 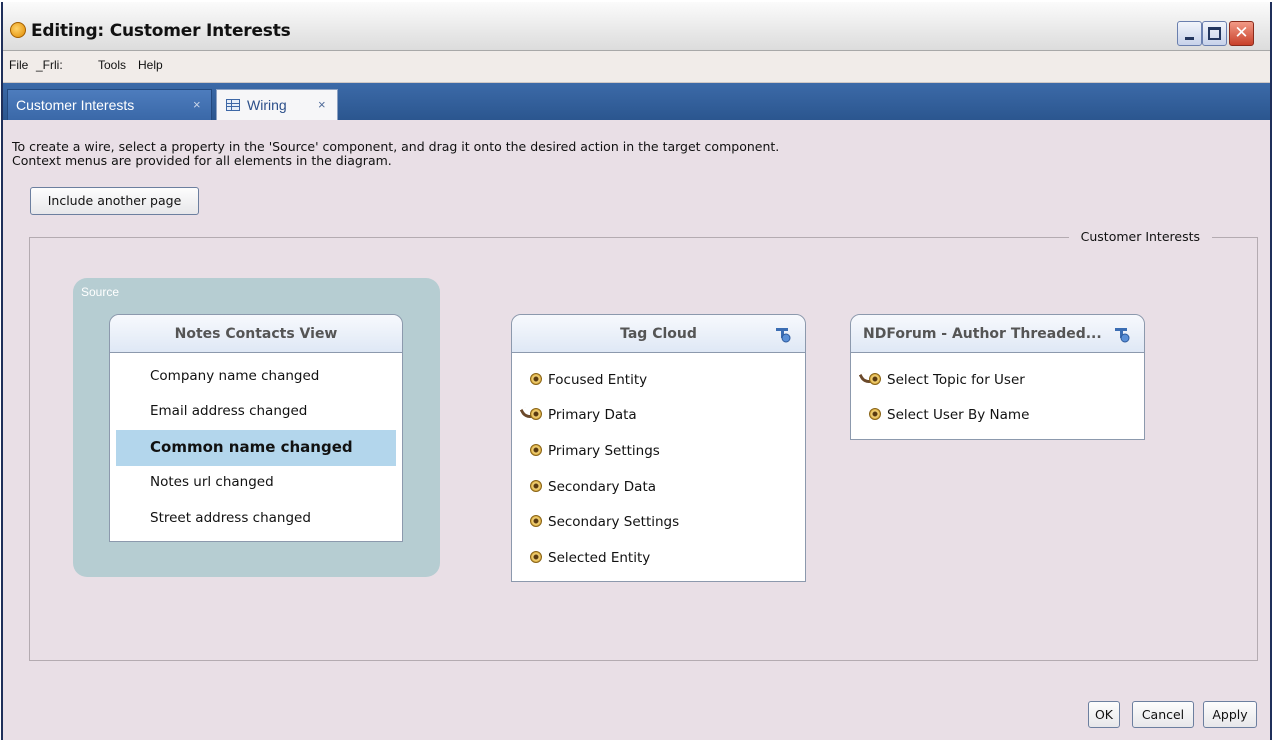 I want to click on action-row-wired: Select Topic for User, so click(x=941, y=381).